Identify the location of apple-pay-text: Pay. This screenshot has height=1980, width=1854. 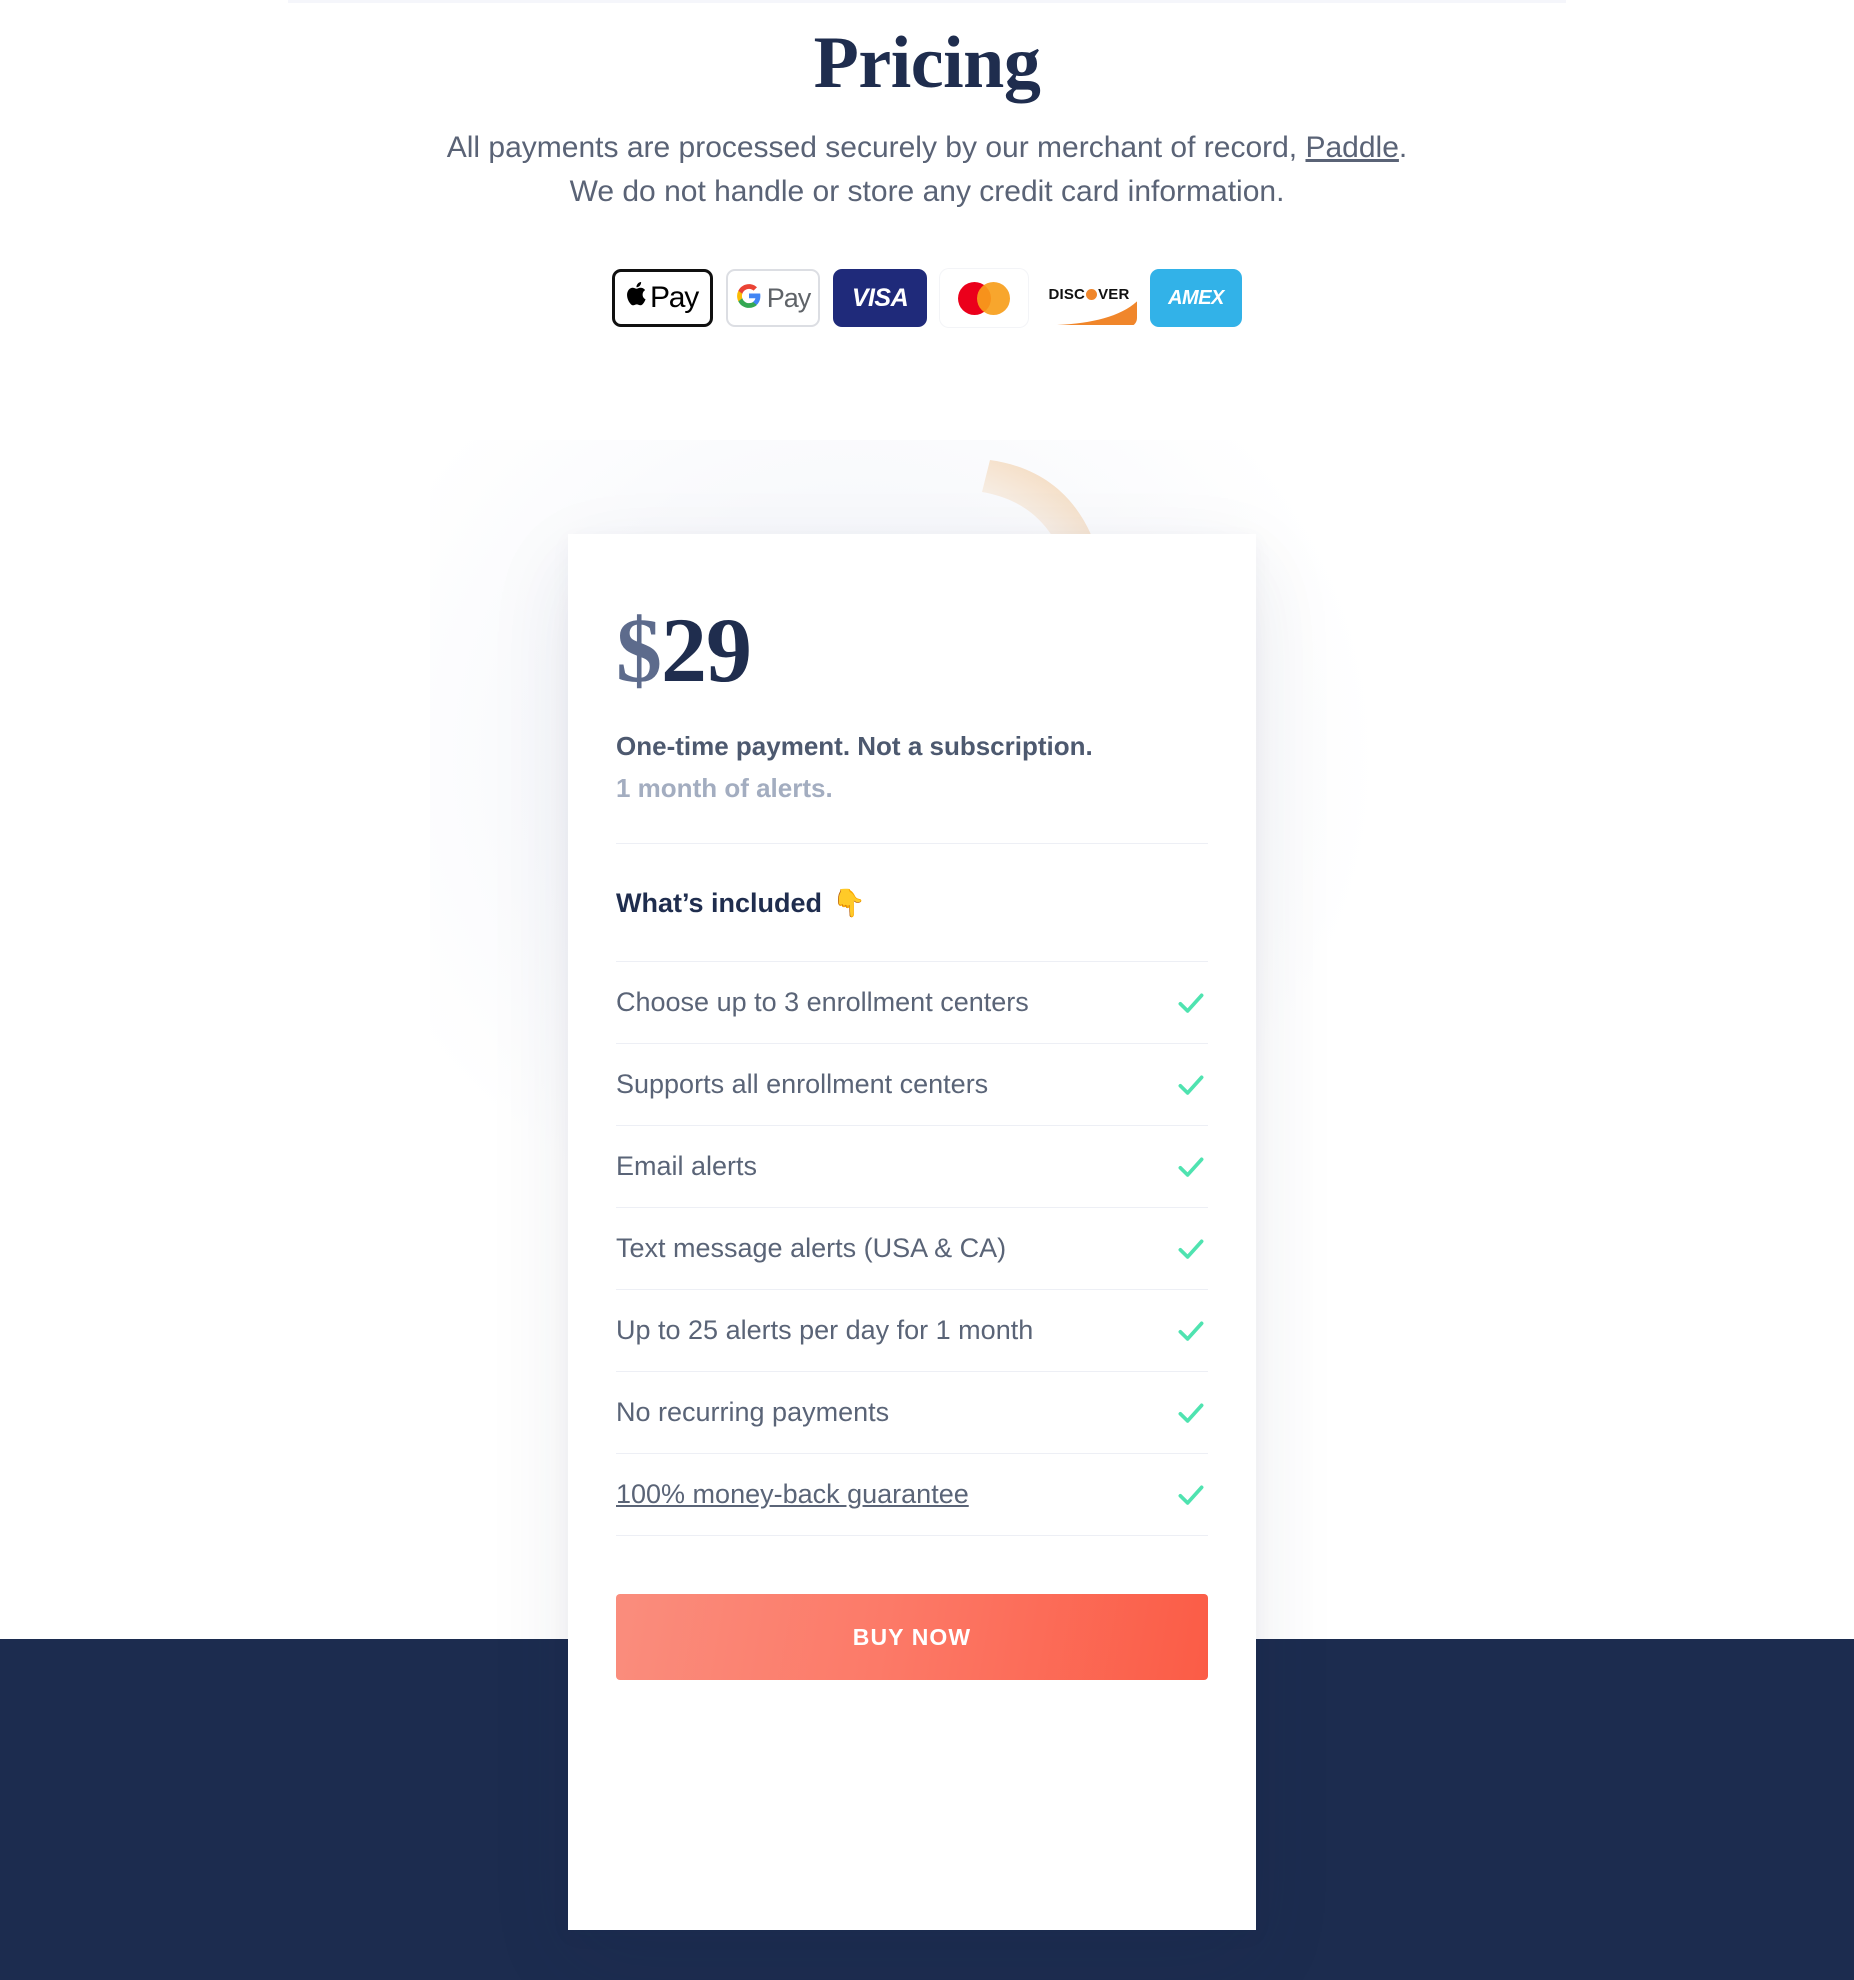
(674, 297).